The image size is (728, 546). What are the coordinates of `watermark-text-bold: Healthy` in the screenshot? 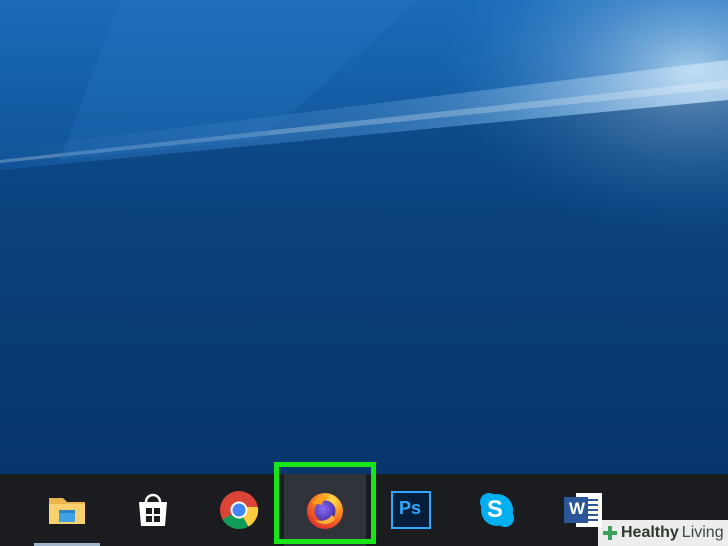 It's located at (650, 532).